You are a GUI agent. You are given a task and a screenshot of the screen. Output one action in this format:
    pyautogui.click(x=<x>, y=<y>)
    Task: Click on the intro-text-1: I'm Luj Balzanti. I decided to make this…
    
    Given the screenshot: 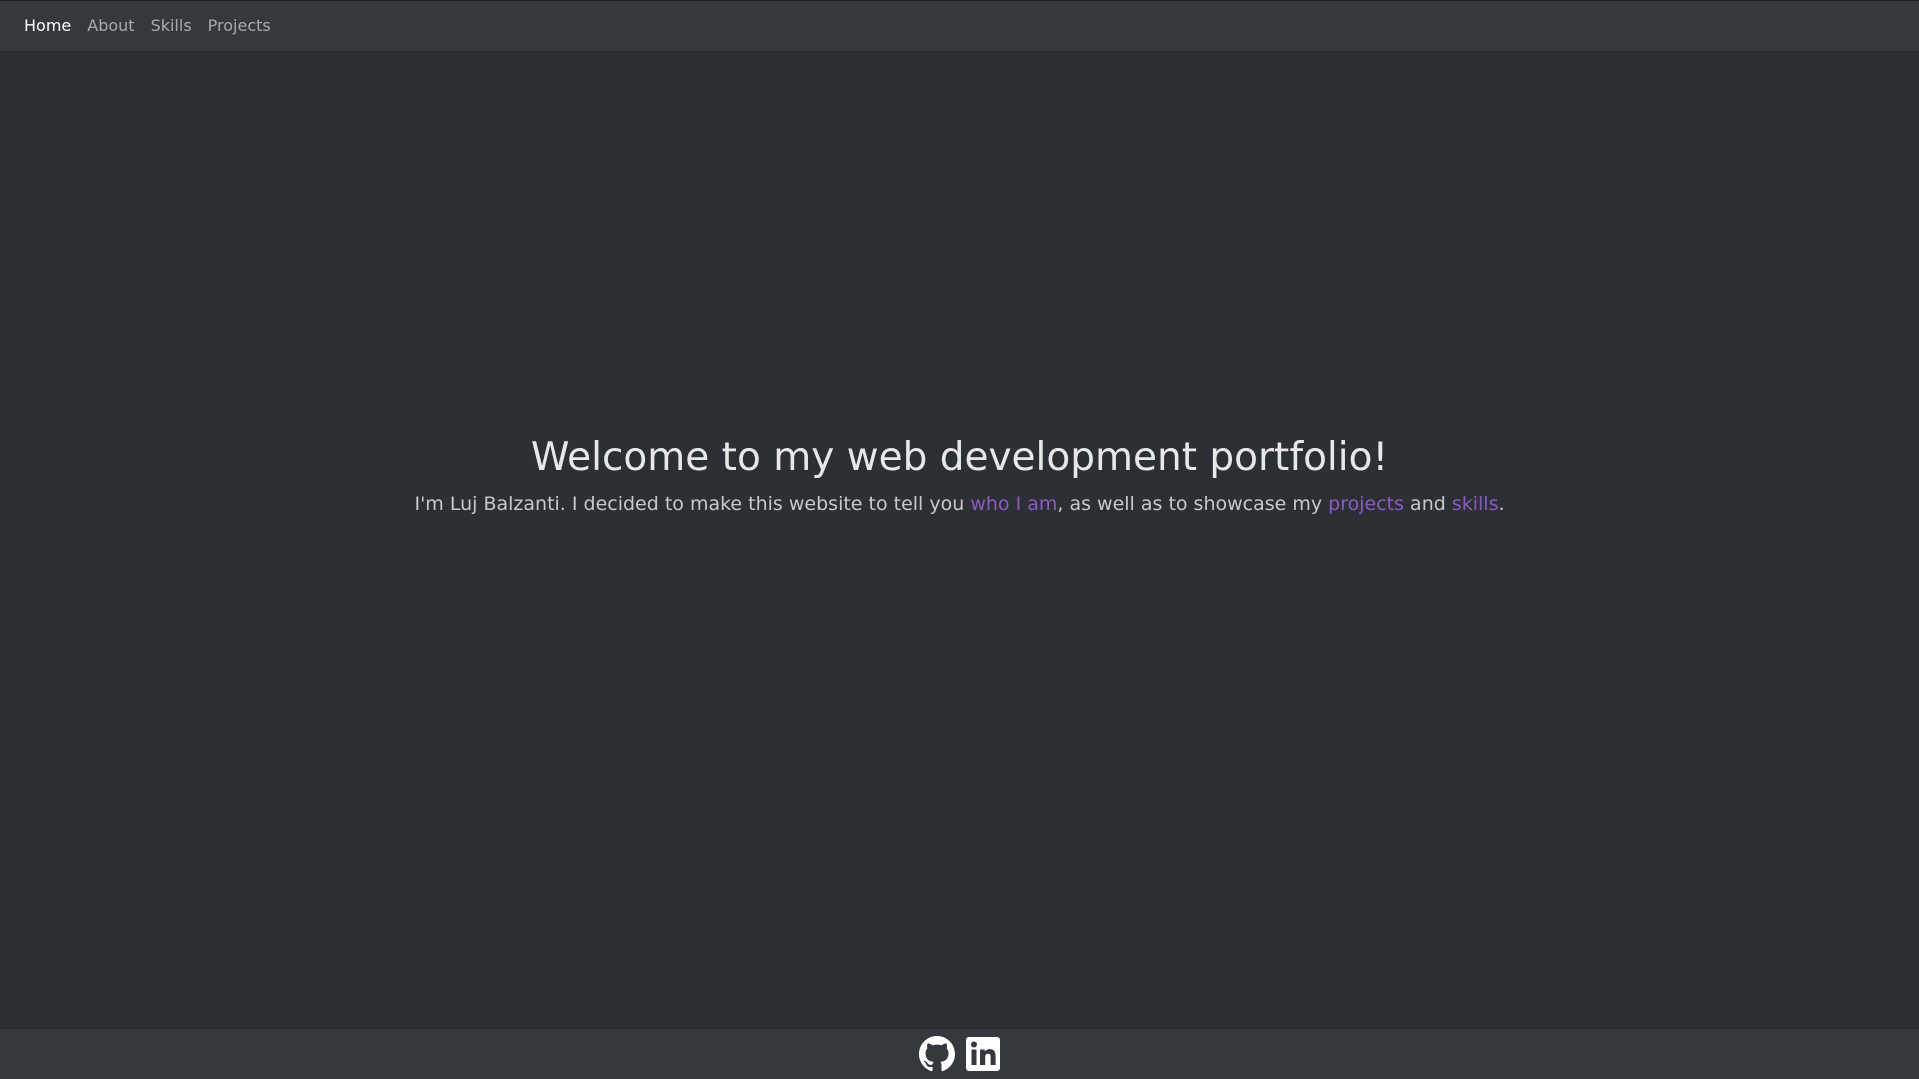 What is the action you would take?
    pyautogui.click(x=692, y=504)
    